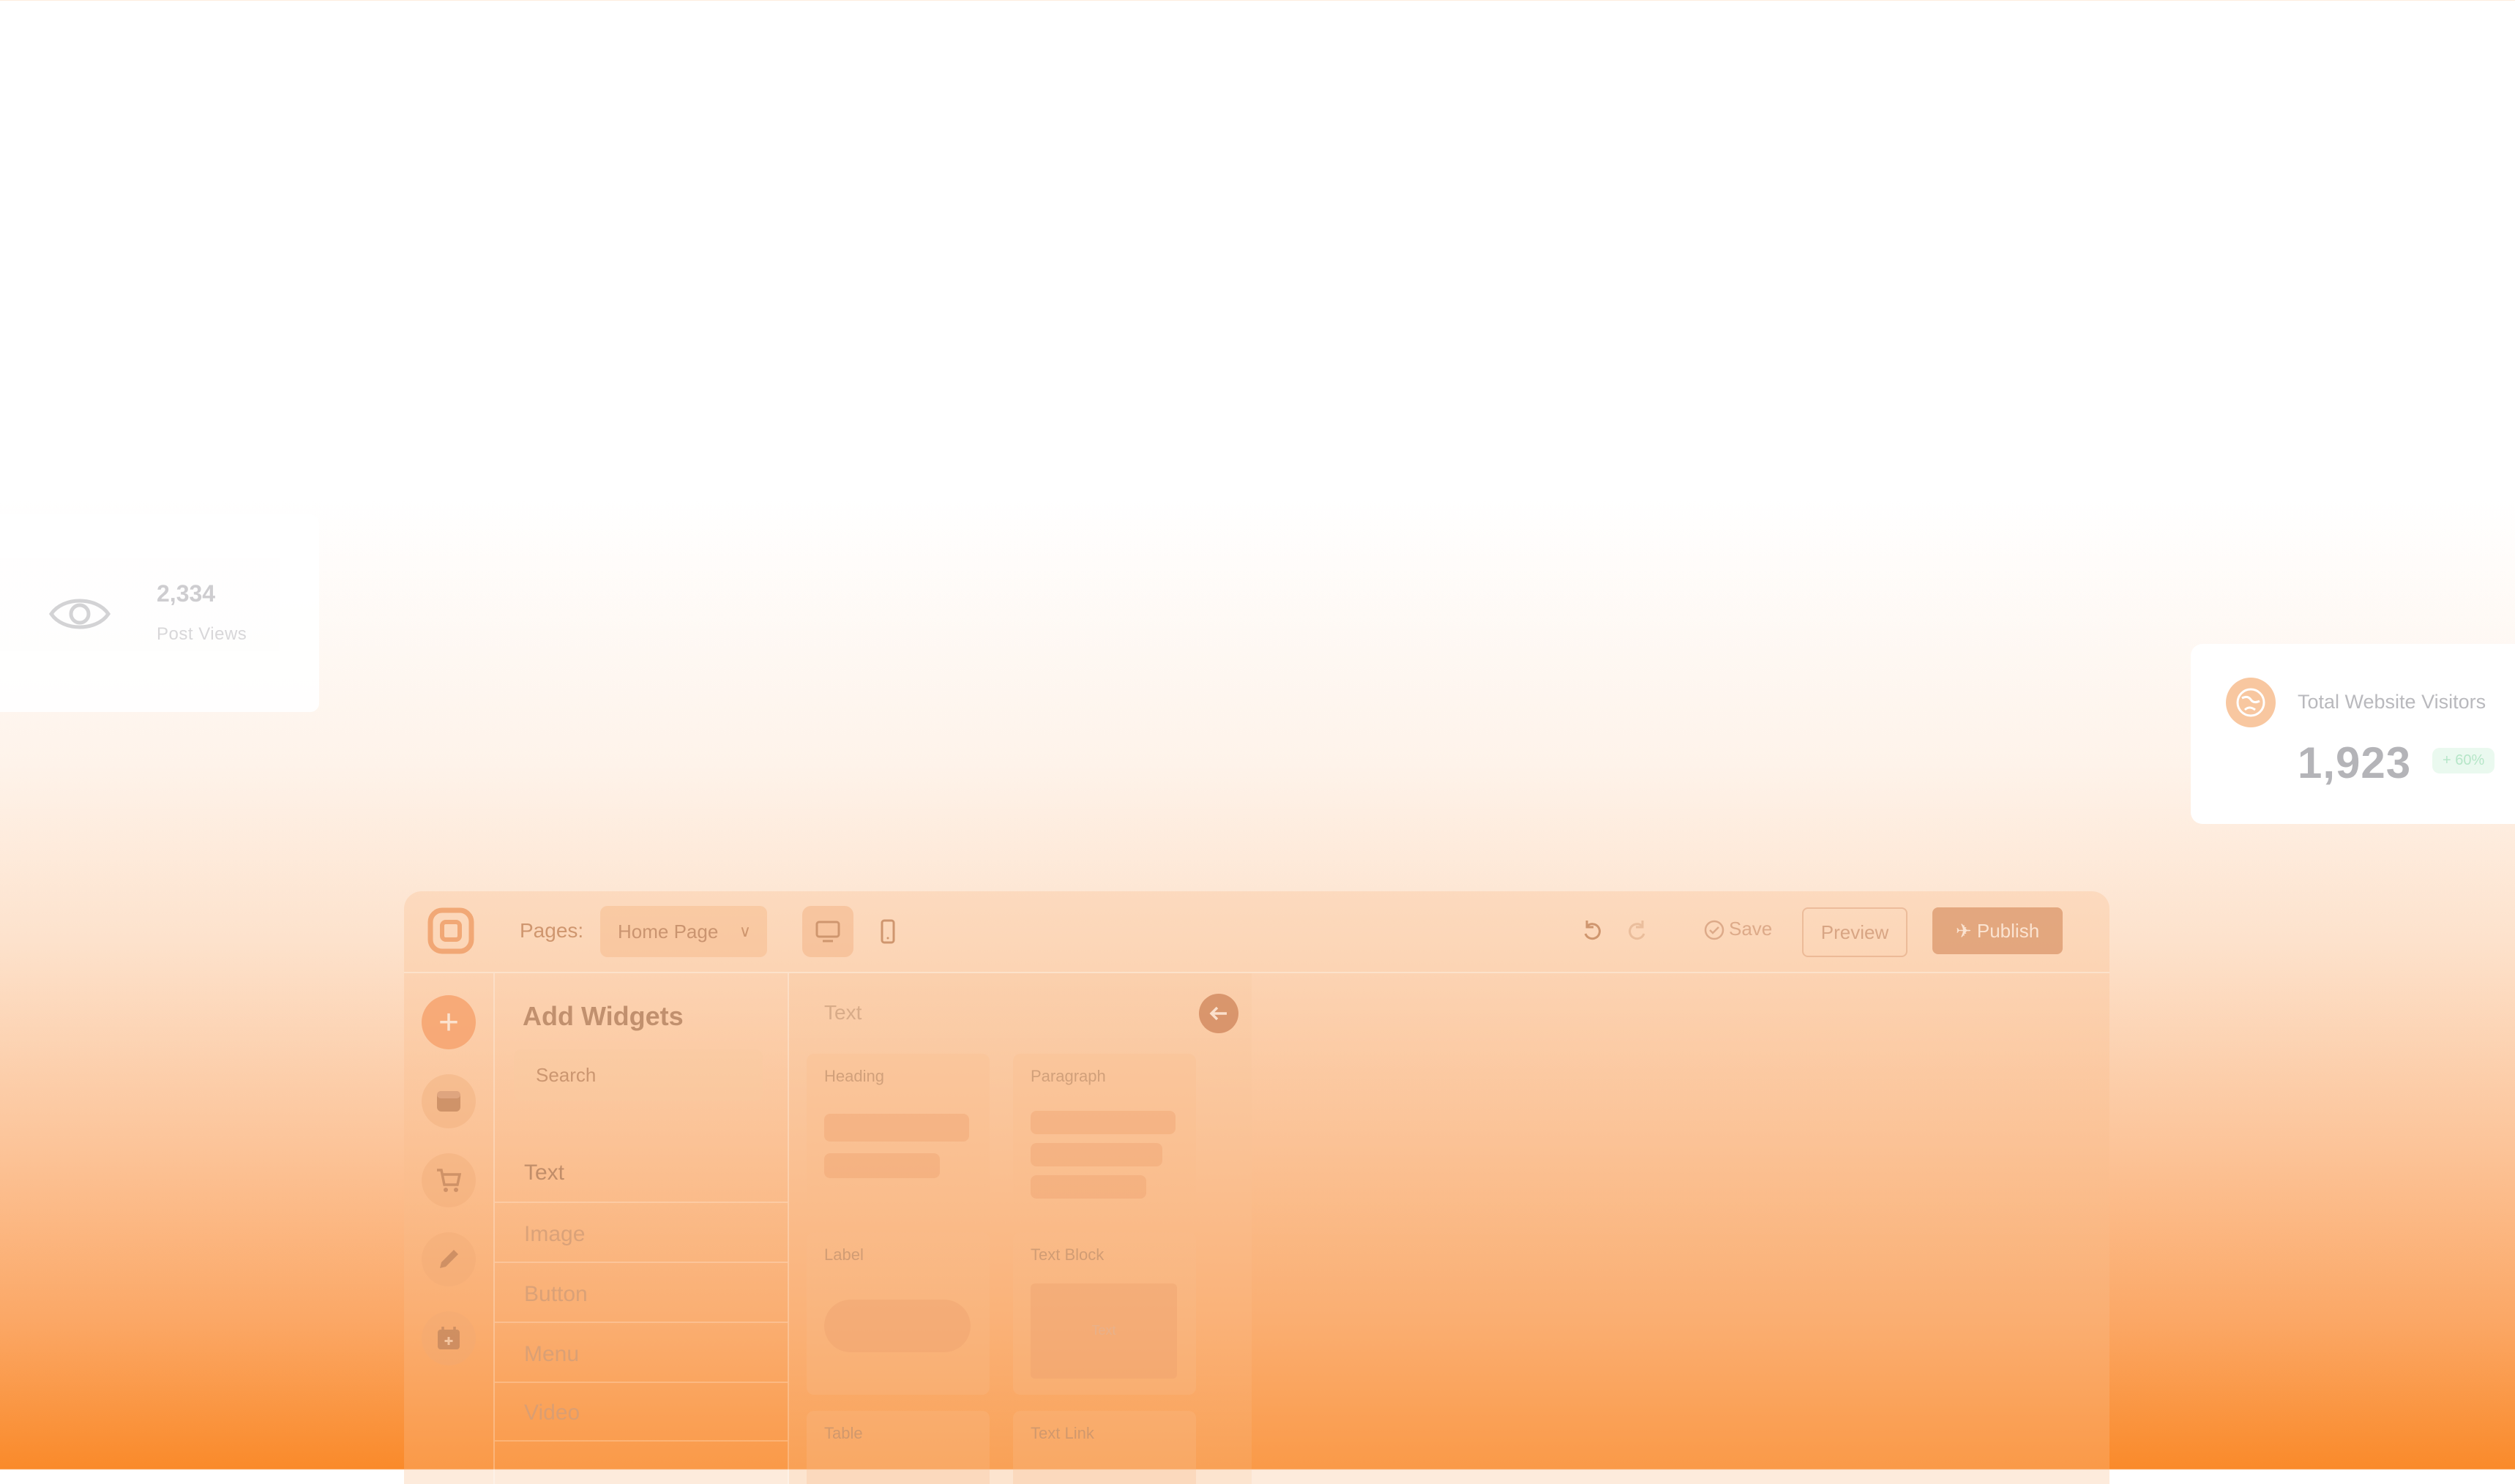 Image resolution: width=2515 pixels, height=1484 pixels. What do you see at coordinates (854, 1076) in the screenshot?
I see `tile-label: Heading` at bounding box center [854, 1076].